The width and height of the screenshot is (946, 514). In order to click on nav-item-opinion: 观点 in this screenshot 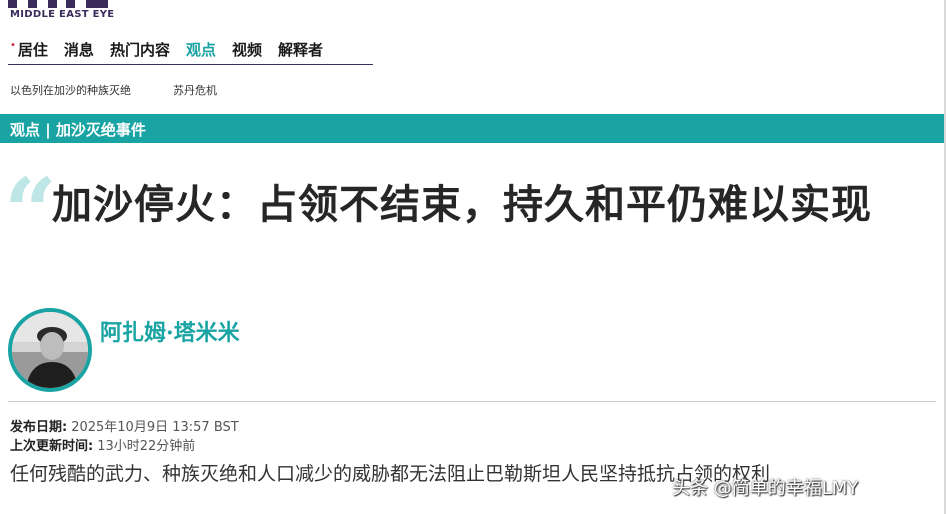, I will do `click(201, 49)`.